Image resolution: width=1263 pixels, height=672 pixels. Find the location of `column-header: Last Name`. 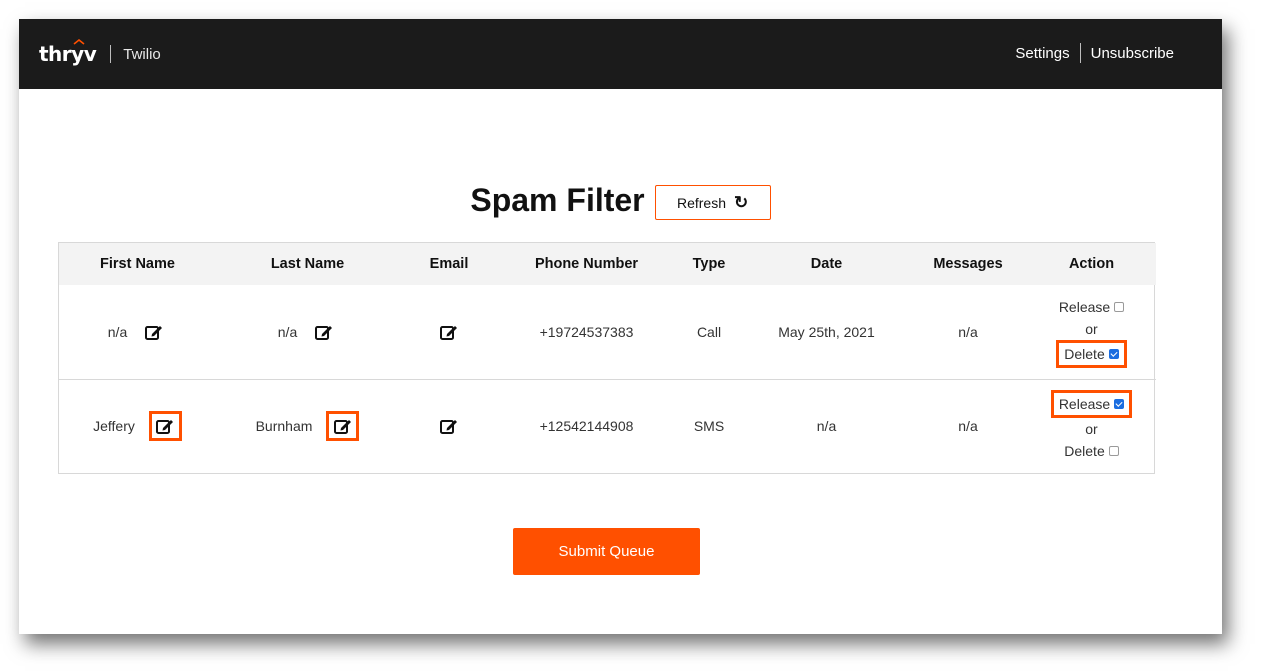

column-header: Last Name is located at coordinates (307, 264).